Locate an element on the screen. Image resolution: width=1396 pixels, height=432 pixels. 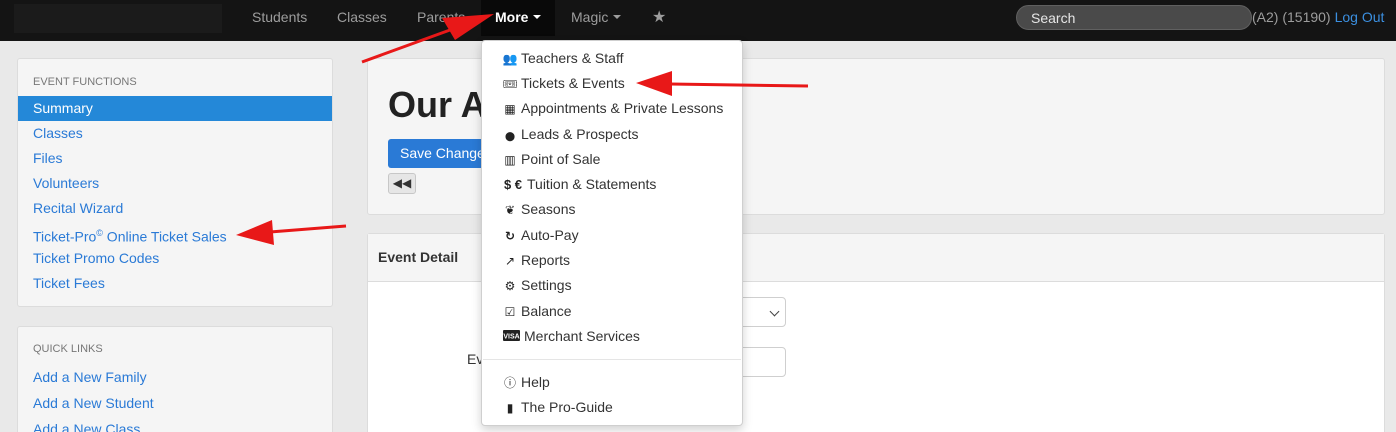
sidebar-item-files: Files is located at coordinates (175, 158).